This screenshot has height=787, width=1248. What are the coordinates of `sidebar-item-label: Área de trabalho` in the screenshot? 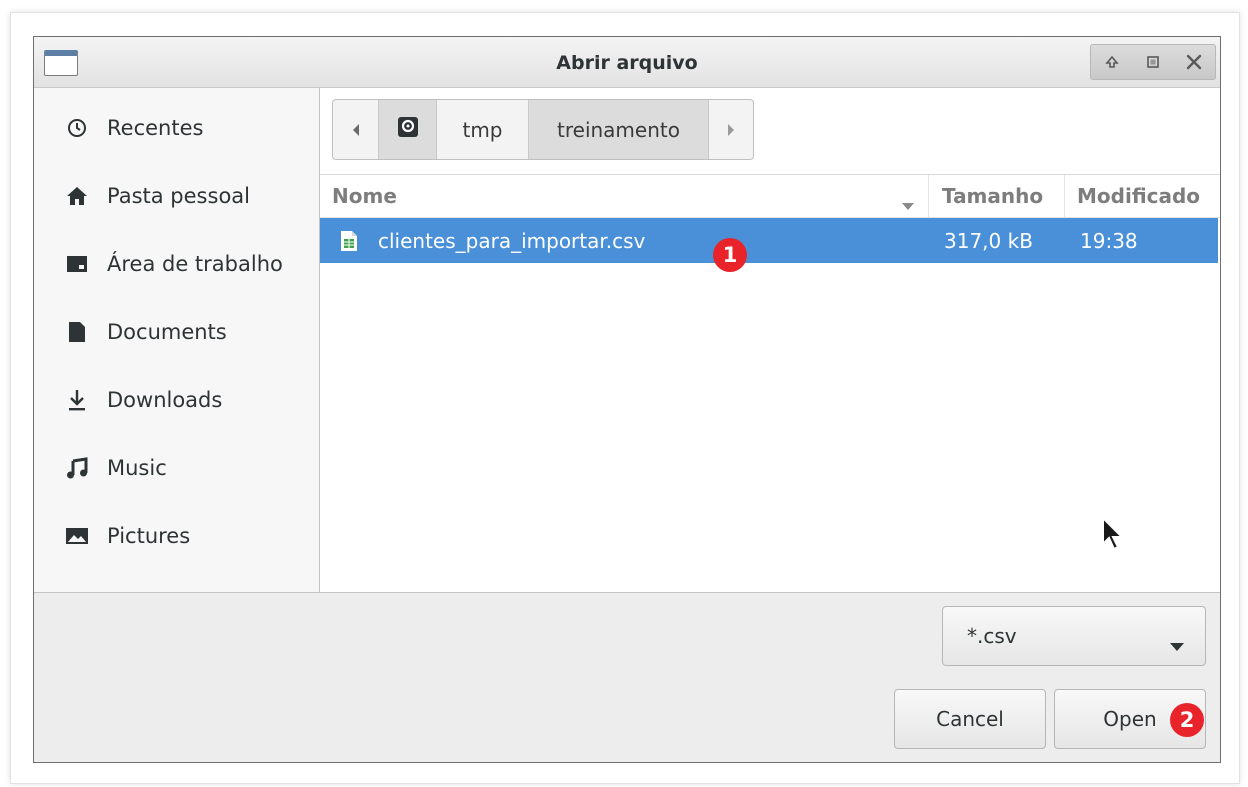 It's located at (195, 264).